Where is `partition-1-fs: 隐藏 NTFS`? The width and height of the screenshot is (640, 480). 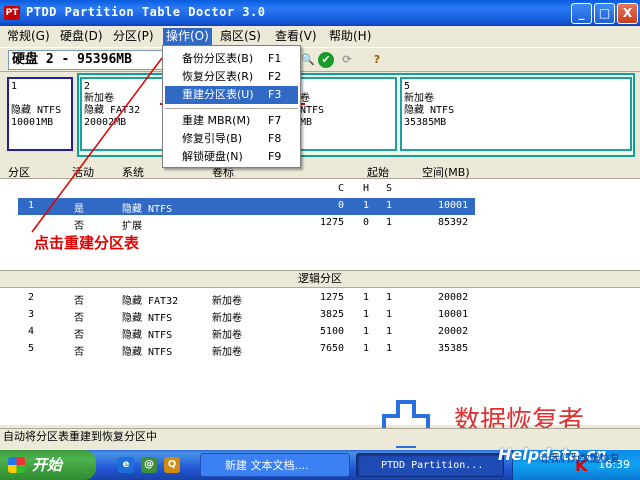 partition-1-fs: 隐藏 NTFS is located at coordinates (36, 110).